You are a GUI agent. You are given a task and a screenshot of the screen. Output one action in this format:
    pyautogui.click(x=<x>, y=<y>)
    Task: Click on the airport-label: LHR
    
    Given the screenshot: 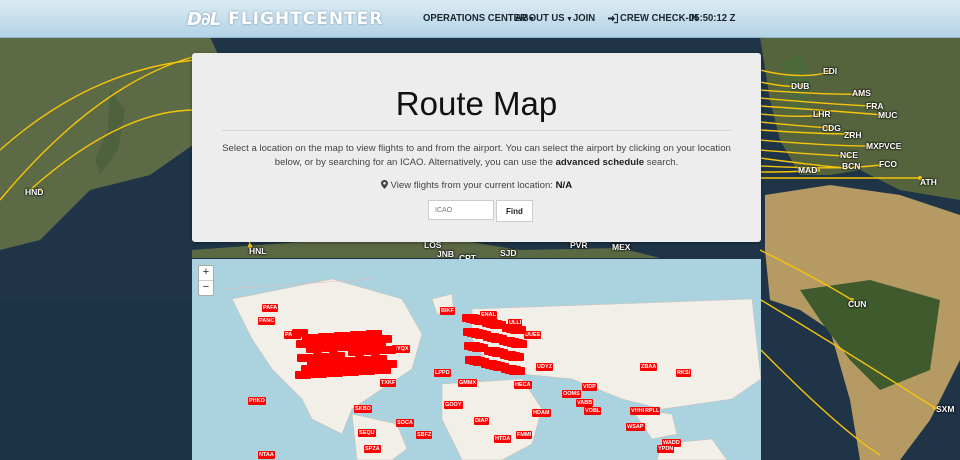 What is the action you would take?
    pyautogui.click(x=821, y=114)
    